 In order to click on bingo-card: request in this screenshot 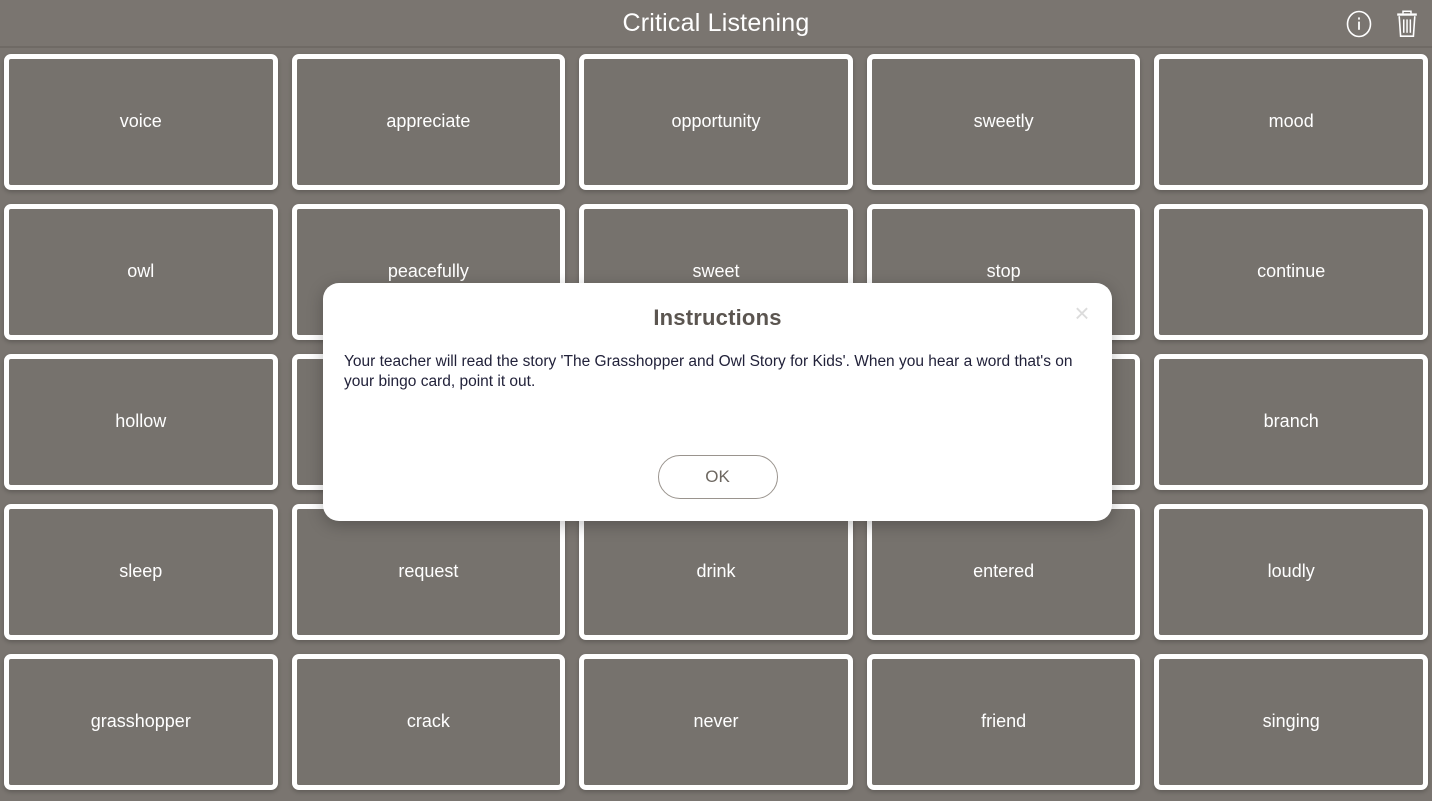, I will do `click(428, 572)`.